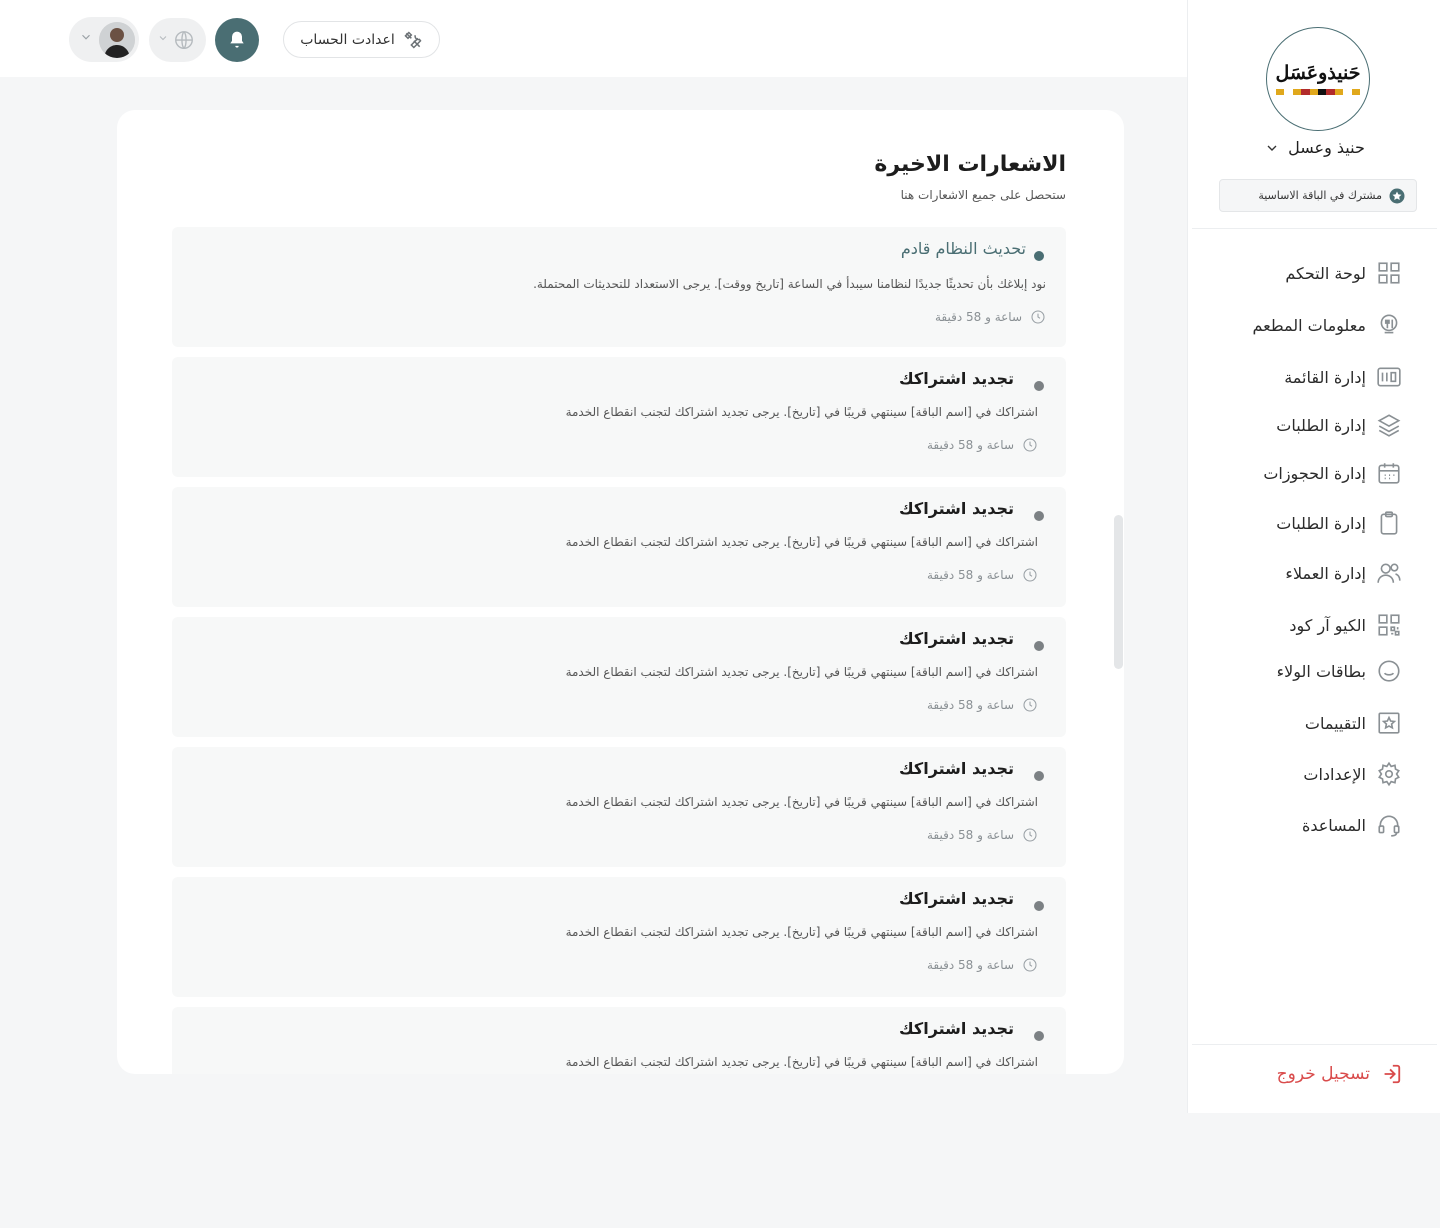  What do you see at coordinates (1389, 273) in the screenshot?
I see `grid-icon` at bounding box center [1389, 273].